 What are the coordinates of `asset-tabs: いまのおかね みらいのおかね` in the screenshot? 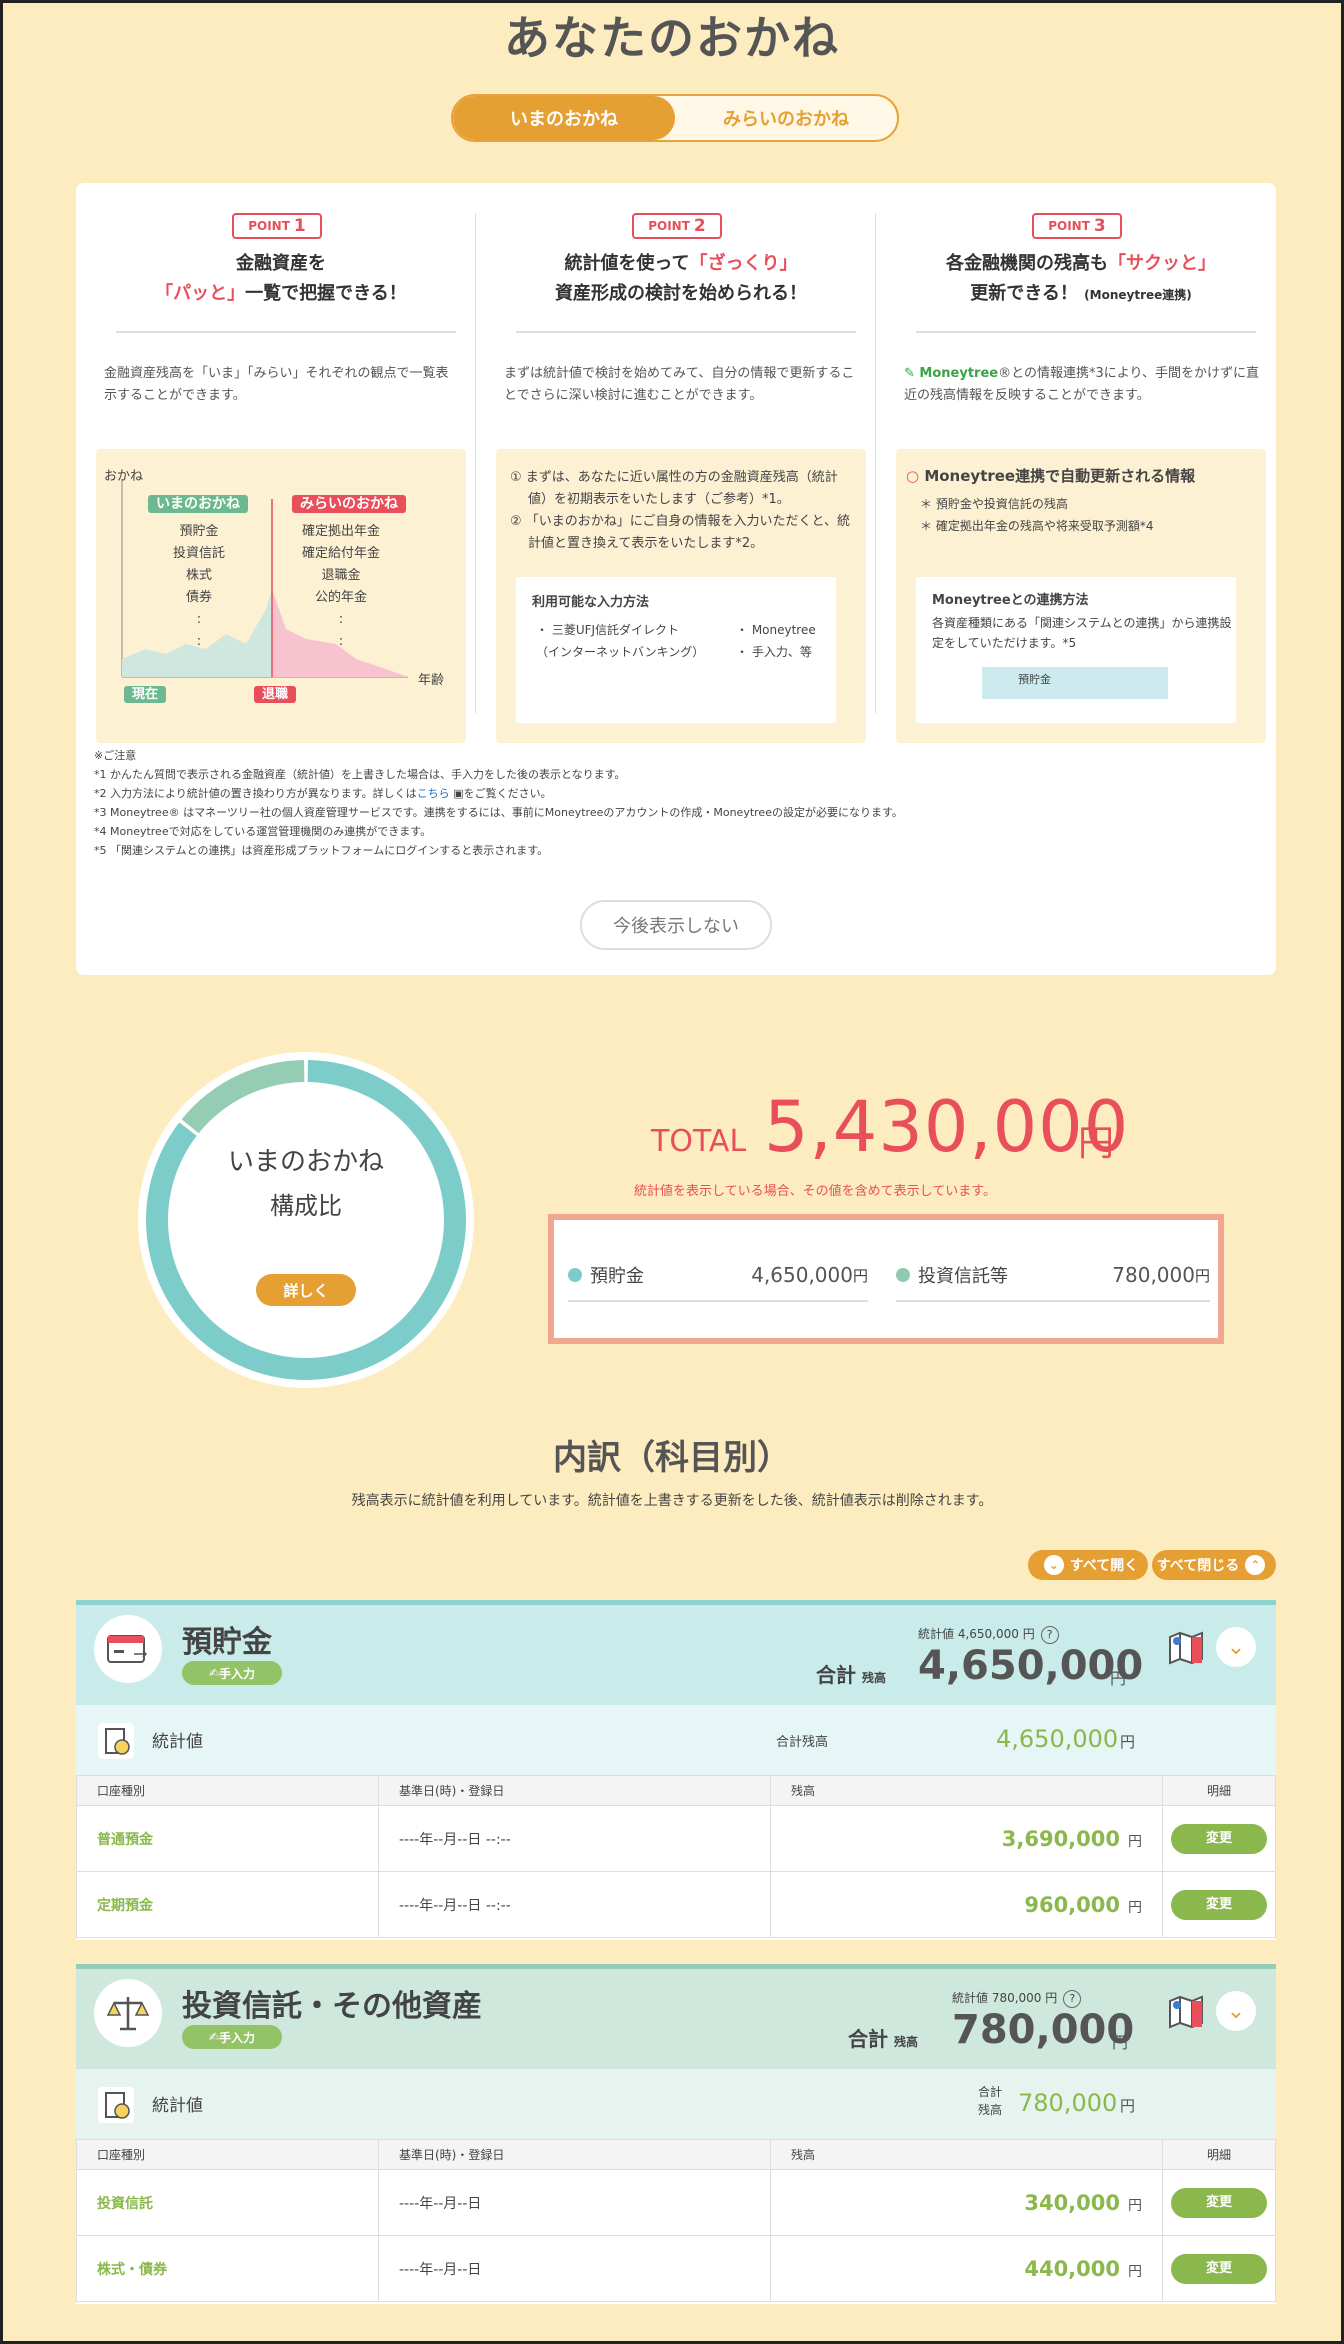 It's located at (675, 118).